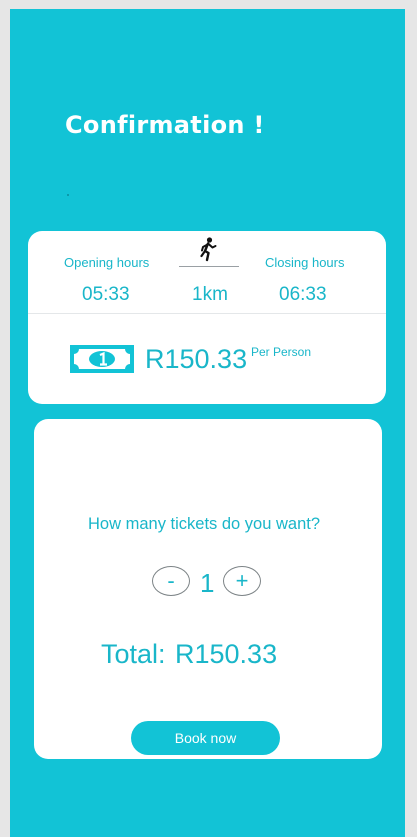  I want to click on price-unit-label: Per Person, so click(281, 352).